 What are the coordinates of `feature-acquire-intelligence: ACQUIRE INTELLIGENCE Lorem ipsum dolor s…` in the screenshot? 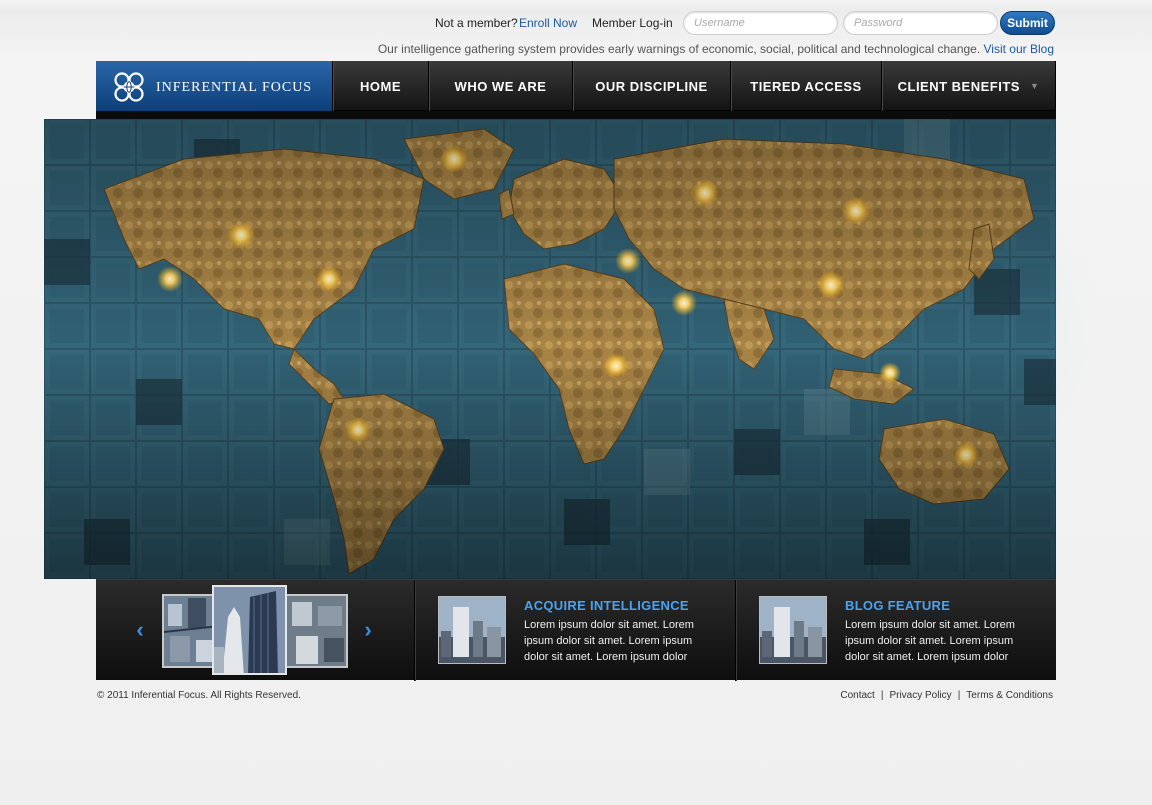 It's located at (576, 630).